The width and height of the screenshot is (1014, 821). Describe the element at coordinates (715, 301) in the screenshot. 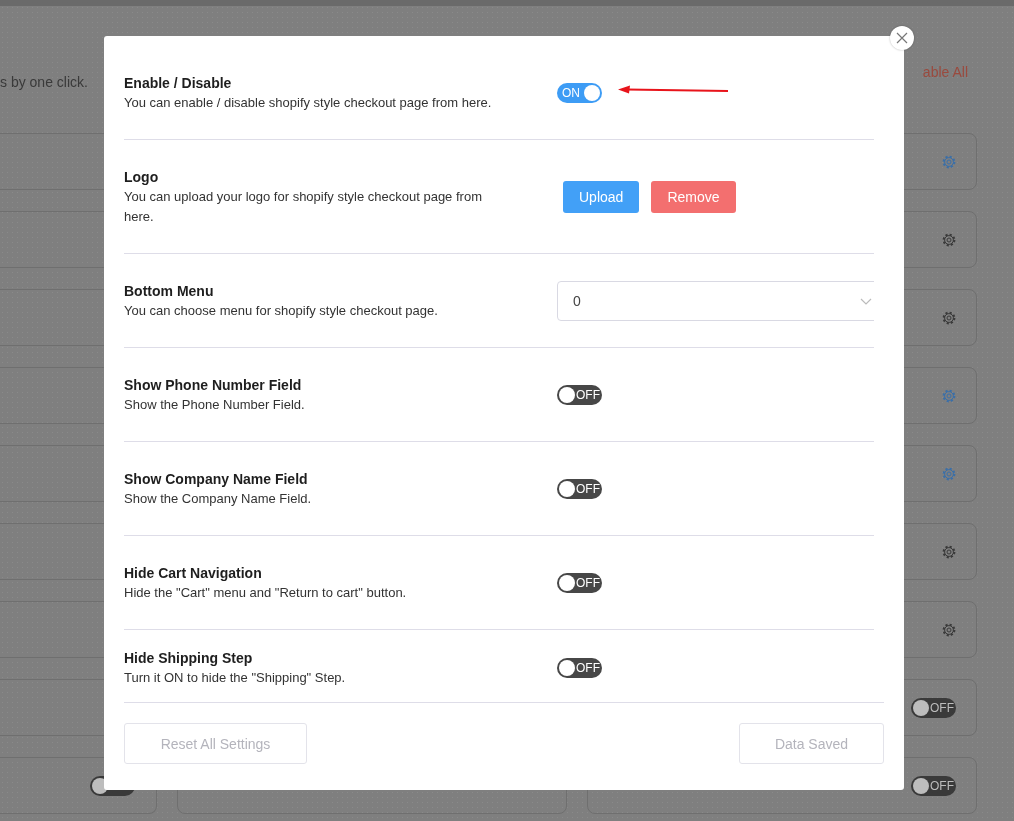

I see `menu-select: 0` at that location.